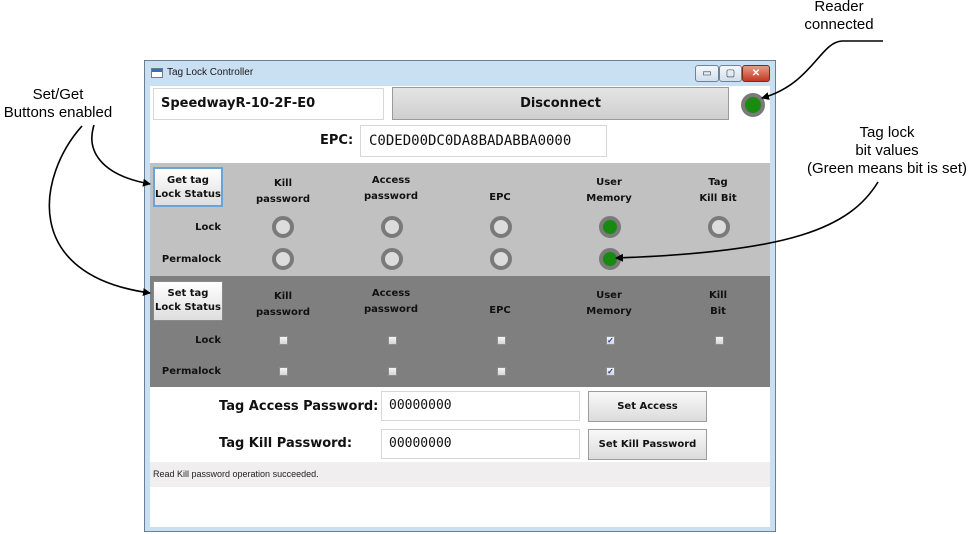 Image resolution: width=971 pixels, height=534 pixels. What do you see at coordinates (99, 210) in the screenshot?
I see `arrow-set-button` at bounding box center [99, 210].